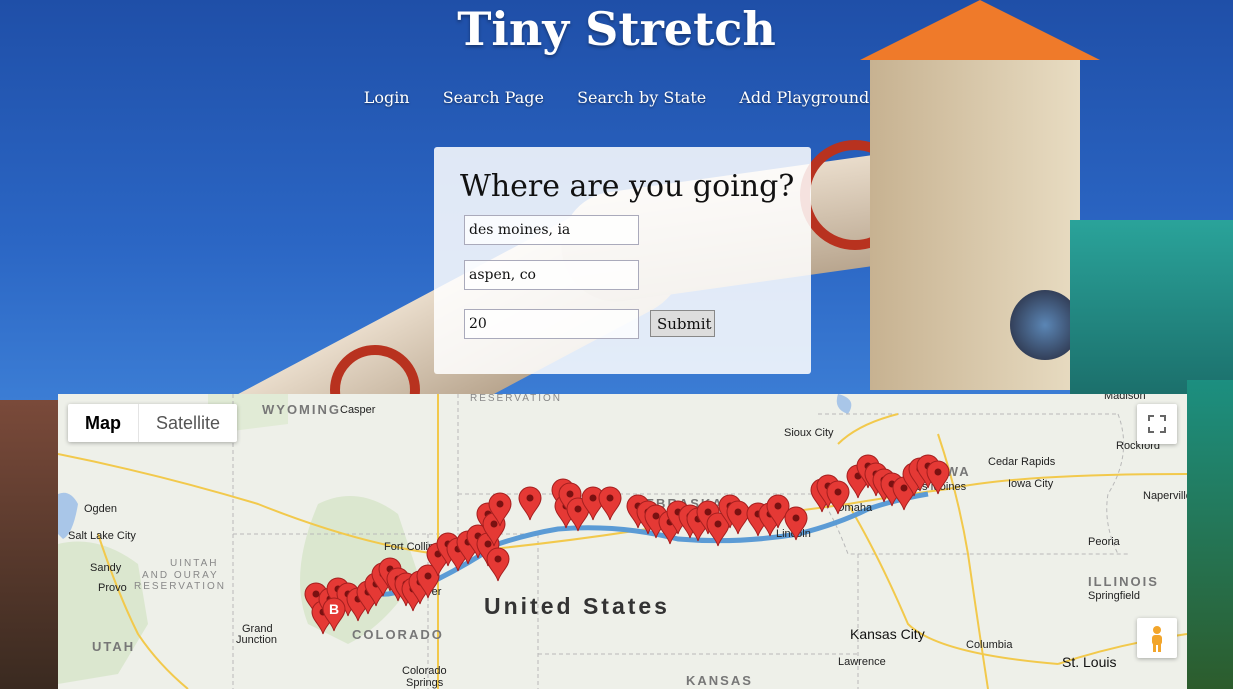 This screenshot has height=689, width=1233. Describe the element at coordinates (551, 275) in the screenshot. I see `destination-input` at that location.